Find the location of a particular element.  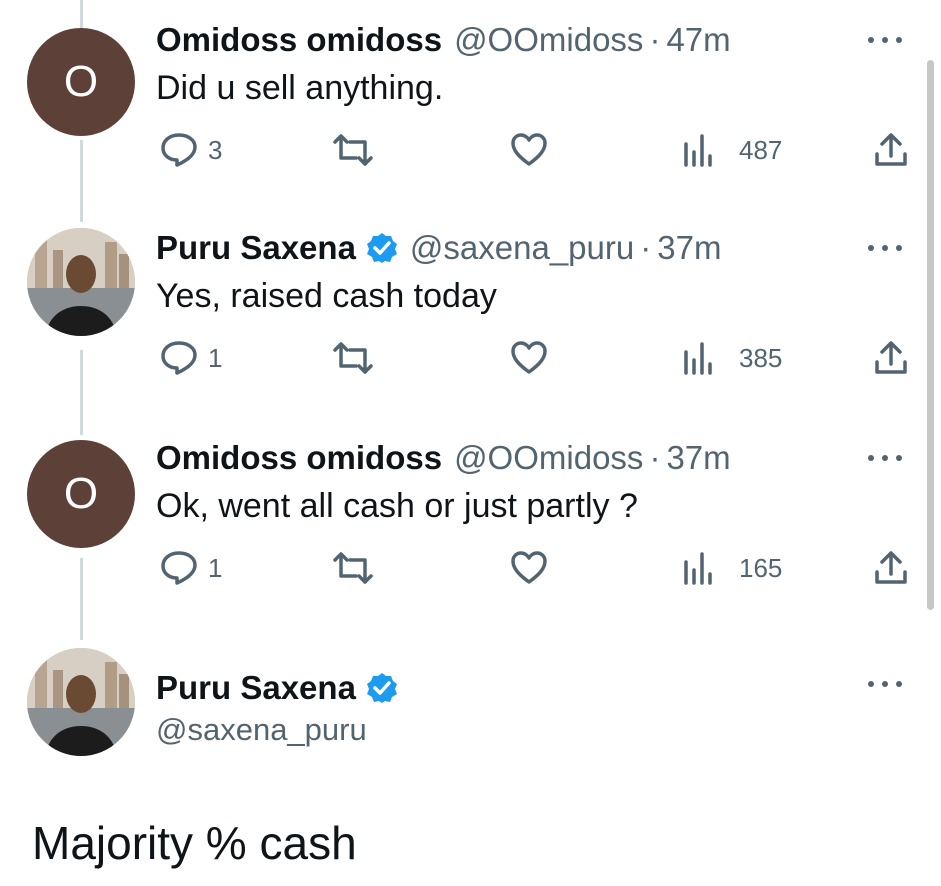

tweet-header: Omidoss omidoss @OOmidoss · 47m is located at coordinates (443, 40).